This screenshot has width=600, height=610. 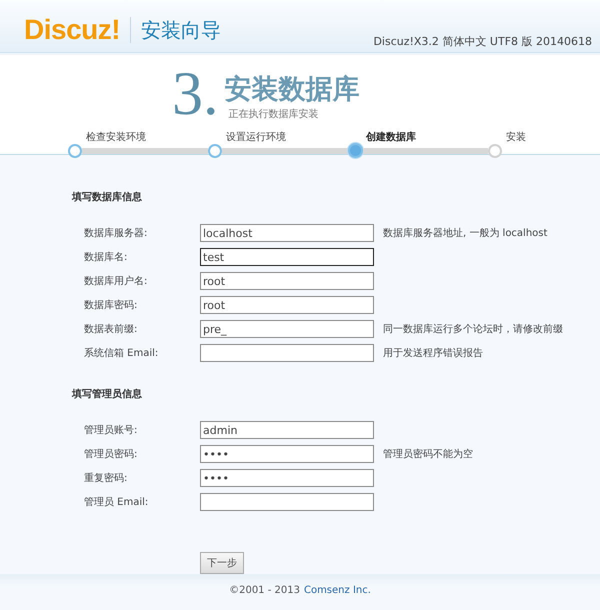 What do you see at coordinates (465, 233) in the screenshot?
I see `field-hint: 数据库服务器地址, 一般为 localhost` at bounding box center [465, 233].